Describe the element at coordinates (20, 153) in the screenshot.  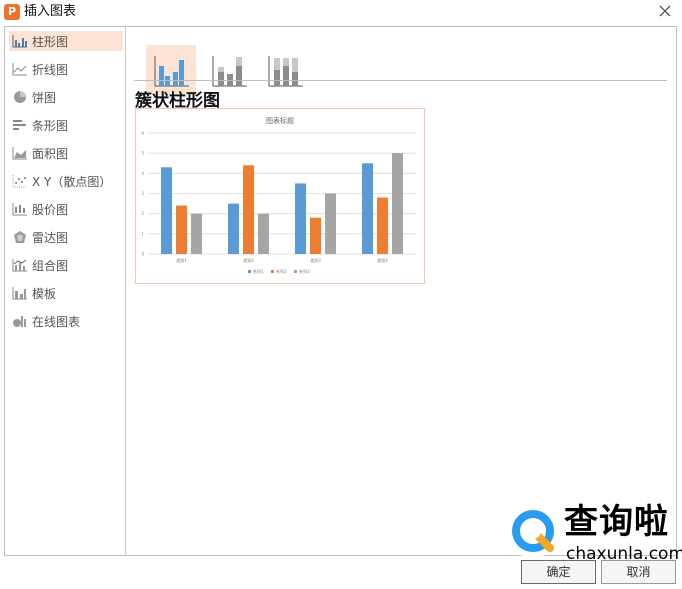
I see `area-chart-icon` at that location.